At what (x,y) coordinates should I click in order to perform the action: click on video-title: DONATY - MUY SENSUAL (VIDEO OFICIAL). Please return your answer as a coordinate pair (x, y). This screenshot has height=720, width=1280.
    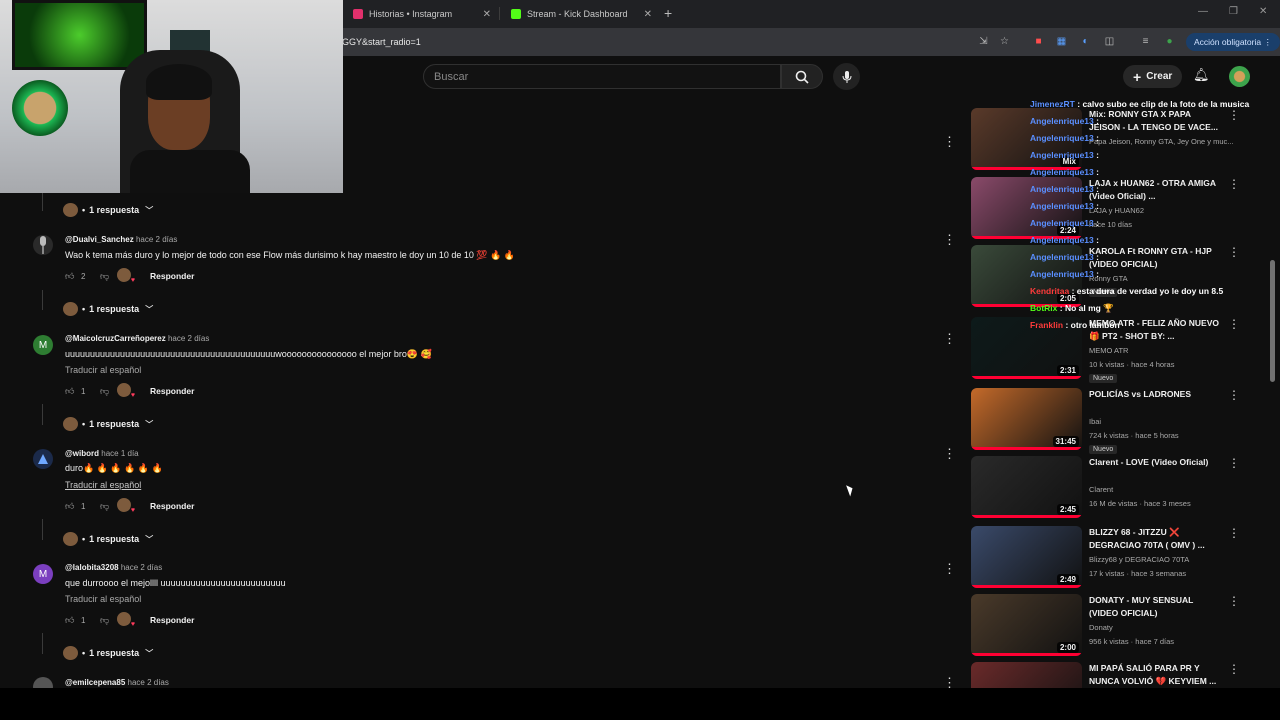
    Looking at the image, I should click on (1155, 607).